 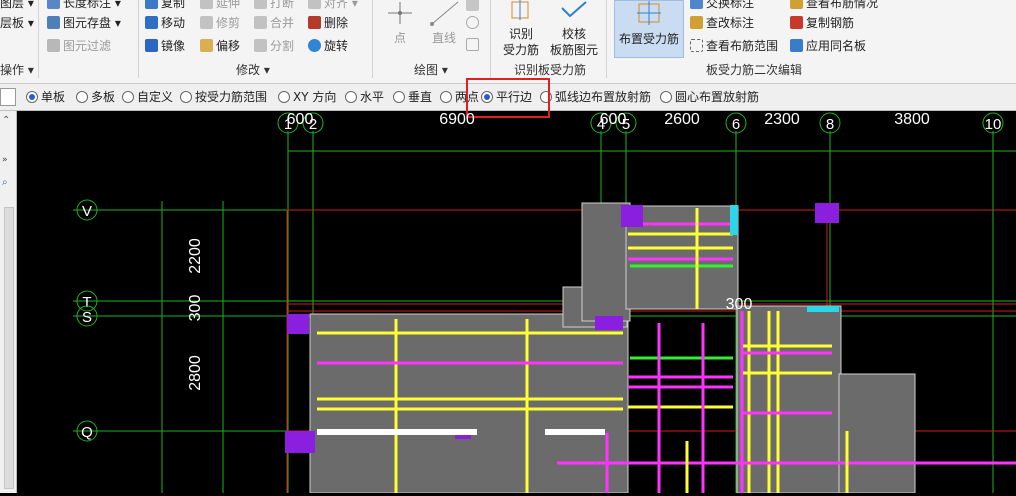 What do you see at coordinates (648, 39) in the screenshot?
I see `place-rebar-label: 布置受力筋` at bounding box center [648, 39].